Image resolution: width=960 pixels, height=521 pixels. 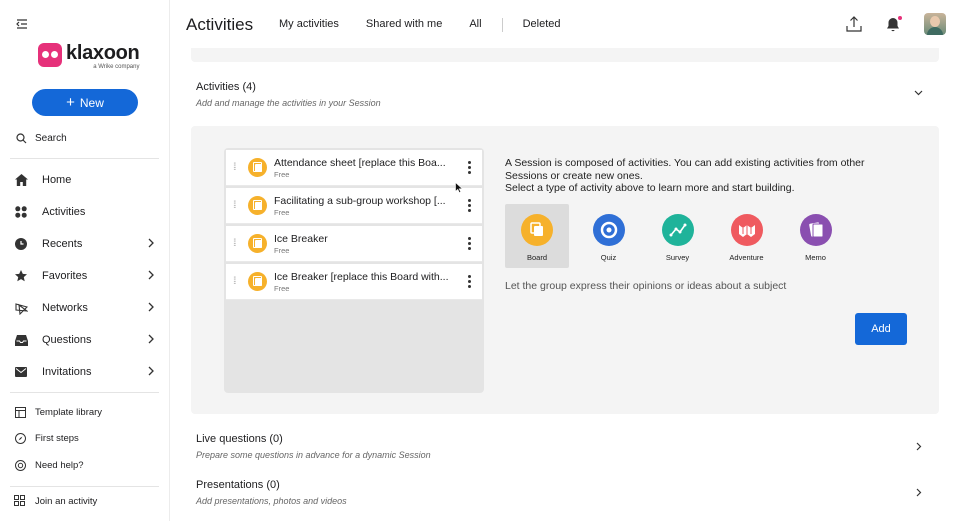 What do you see at coordinates (21, 308) in the screenshot?
I see `network-icon` at bounding box center [21, 308].